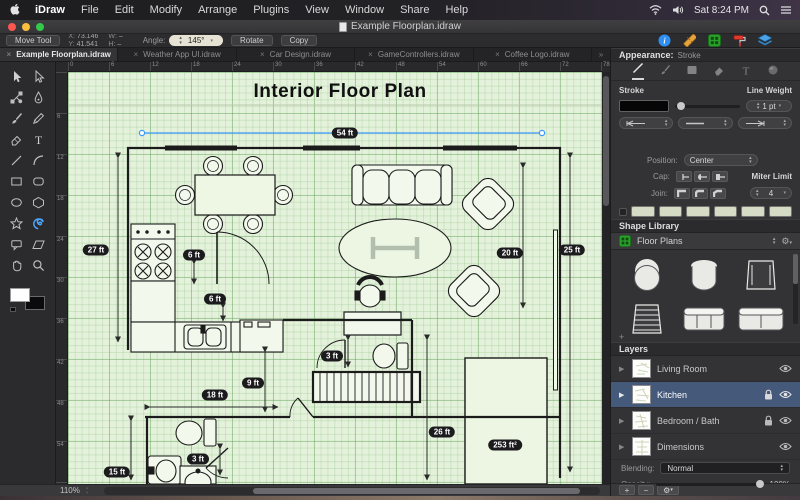 Image resolution: width=800 pixels, height=500 pixels. Describe the element at coordinates (601, 54) in the screenshot. I see `tab-overflow-button: »` at that location.